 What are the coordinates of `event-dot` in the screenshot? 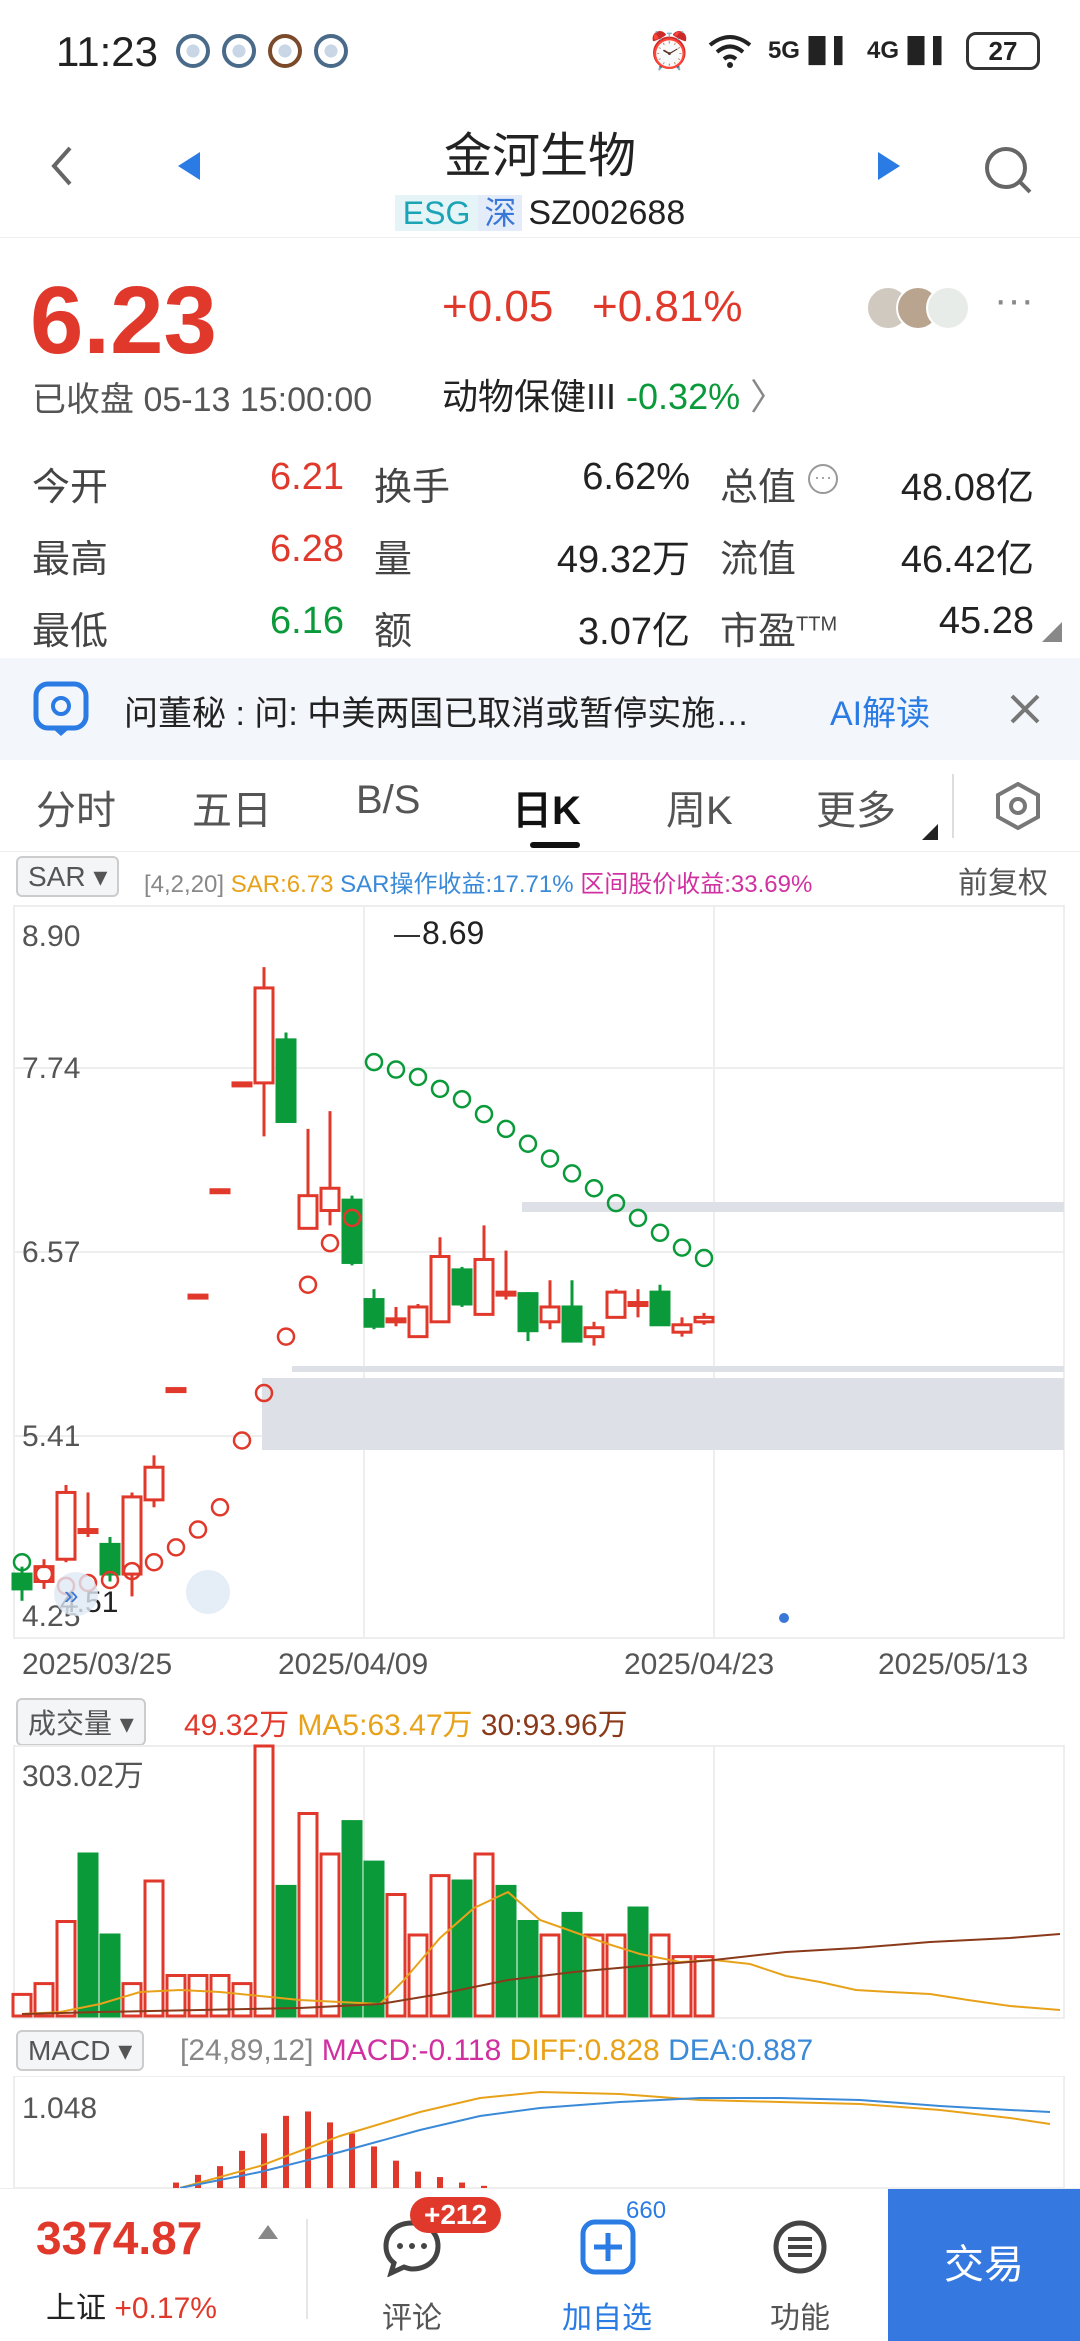 It's located at (784, 1618).